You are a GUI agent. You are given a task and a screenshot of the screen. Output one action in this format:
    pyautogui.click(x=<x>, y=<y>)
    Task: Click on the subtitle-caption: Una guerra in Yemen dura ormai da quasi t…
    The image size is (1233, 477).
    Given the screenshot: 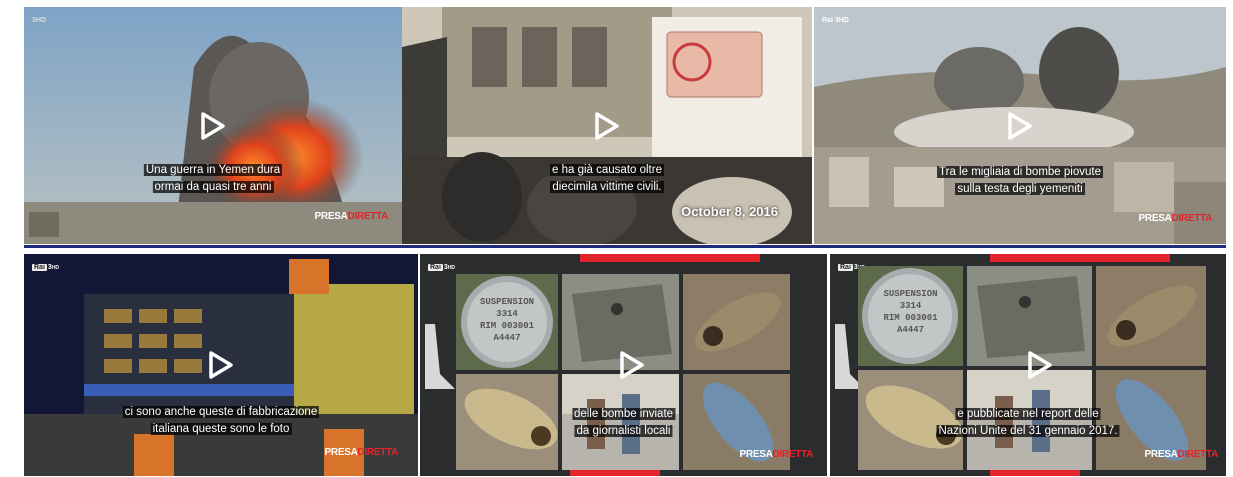 What is the action you would take?
    pyautogui.click(x=213, y=178)
    